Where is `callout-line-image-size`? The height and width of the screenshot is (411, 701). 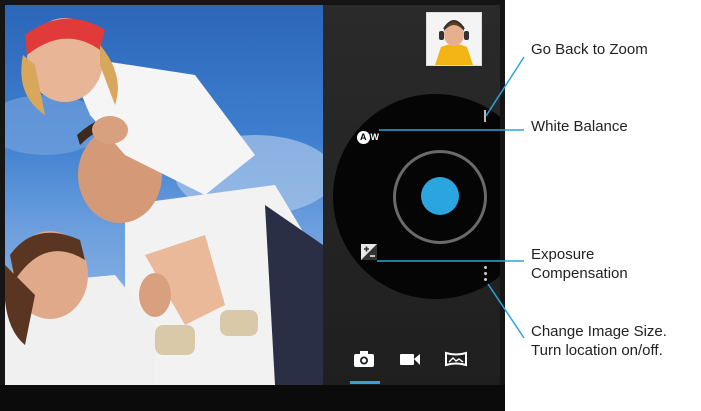
callout-line-image-size is located at coordinates (506, 311).